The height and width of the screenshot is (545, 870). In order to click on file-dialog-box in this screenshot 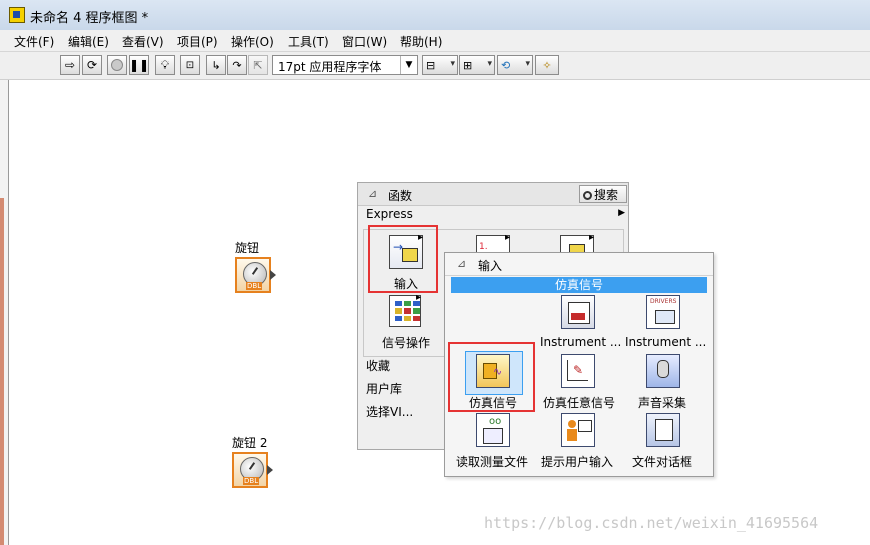, I will do `click(663, 430)`.